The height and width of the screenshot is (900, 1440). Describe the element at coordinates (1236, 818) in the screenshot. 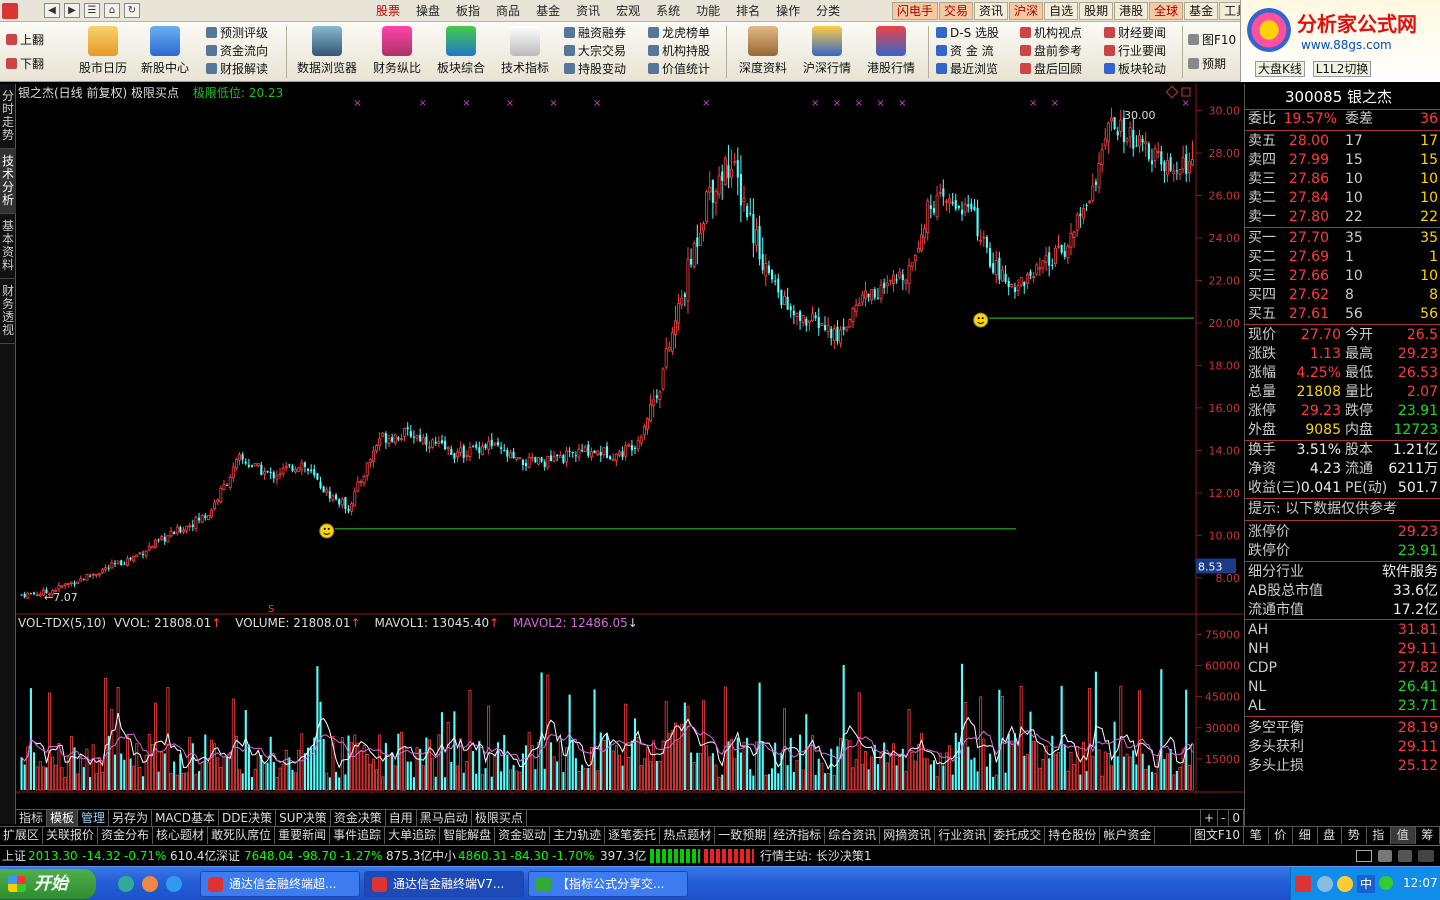

I see `zoom-reset-button: 0` at that location.